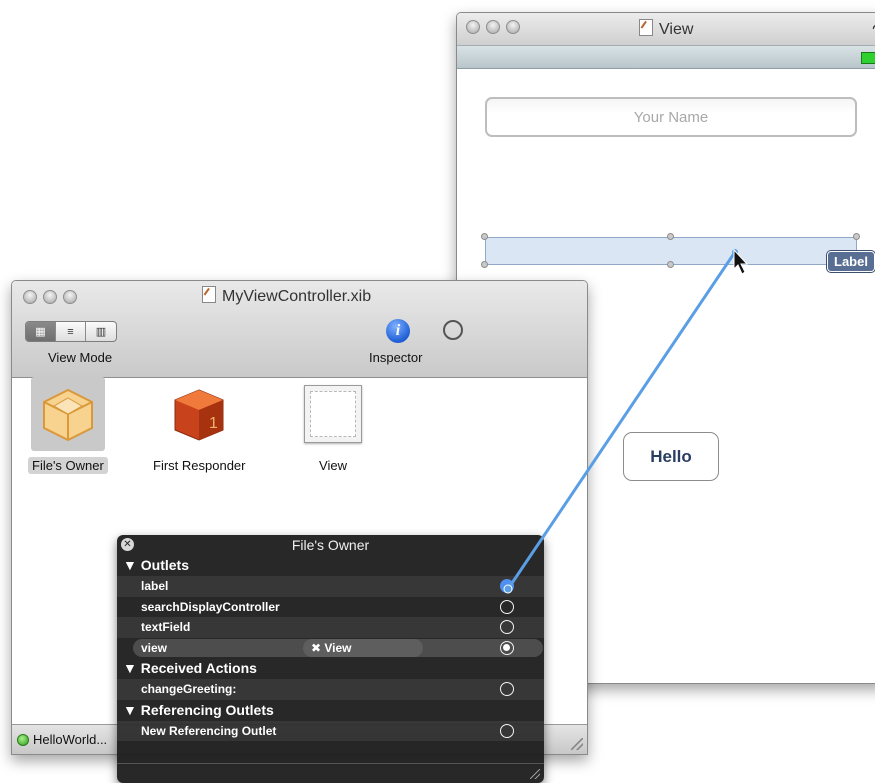 The width and height of the screenshot is (875, 783). What do you see at coordinates (398, 331) in the screenshot?
I see `inspector-icon: i` at bounding box center [398, 331].